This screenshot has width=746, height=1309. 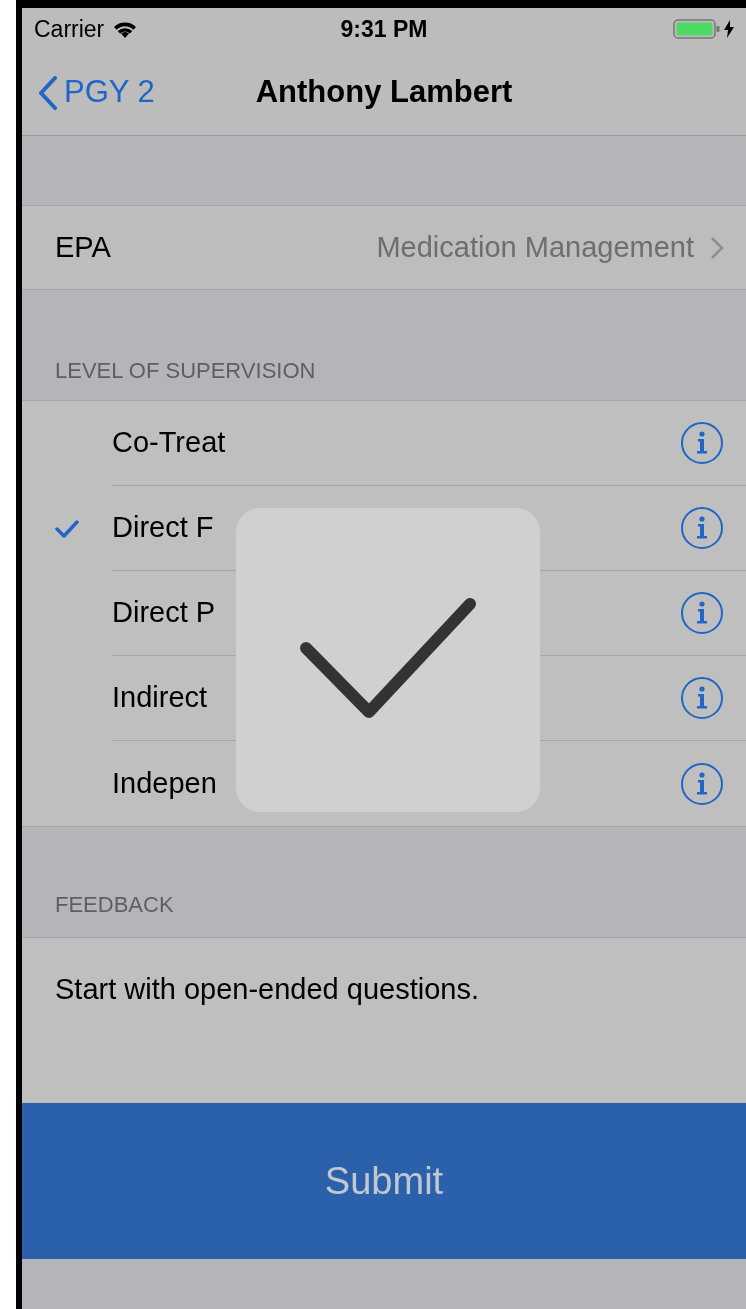 What do you see at coordinates (164, 783) in the screenshot?
I see `option-label: Indepen` at bounding box center [164, 783].